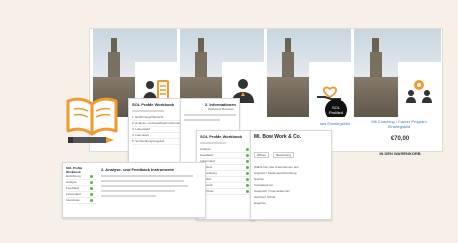 The width and height of the screenshot is (458, 243). I want to click on detail-line: Ergebnis, so click(260, 203).